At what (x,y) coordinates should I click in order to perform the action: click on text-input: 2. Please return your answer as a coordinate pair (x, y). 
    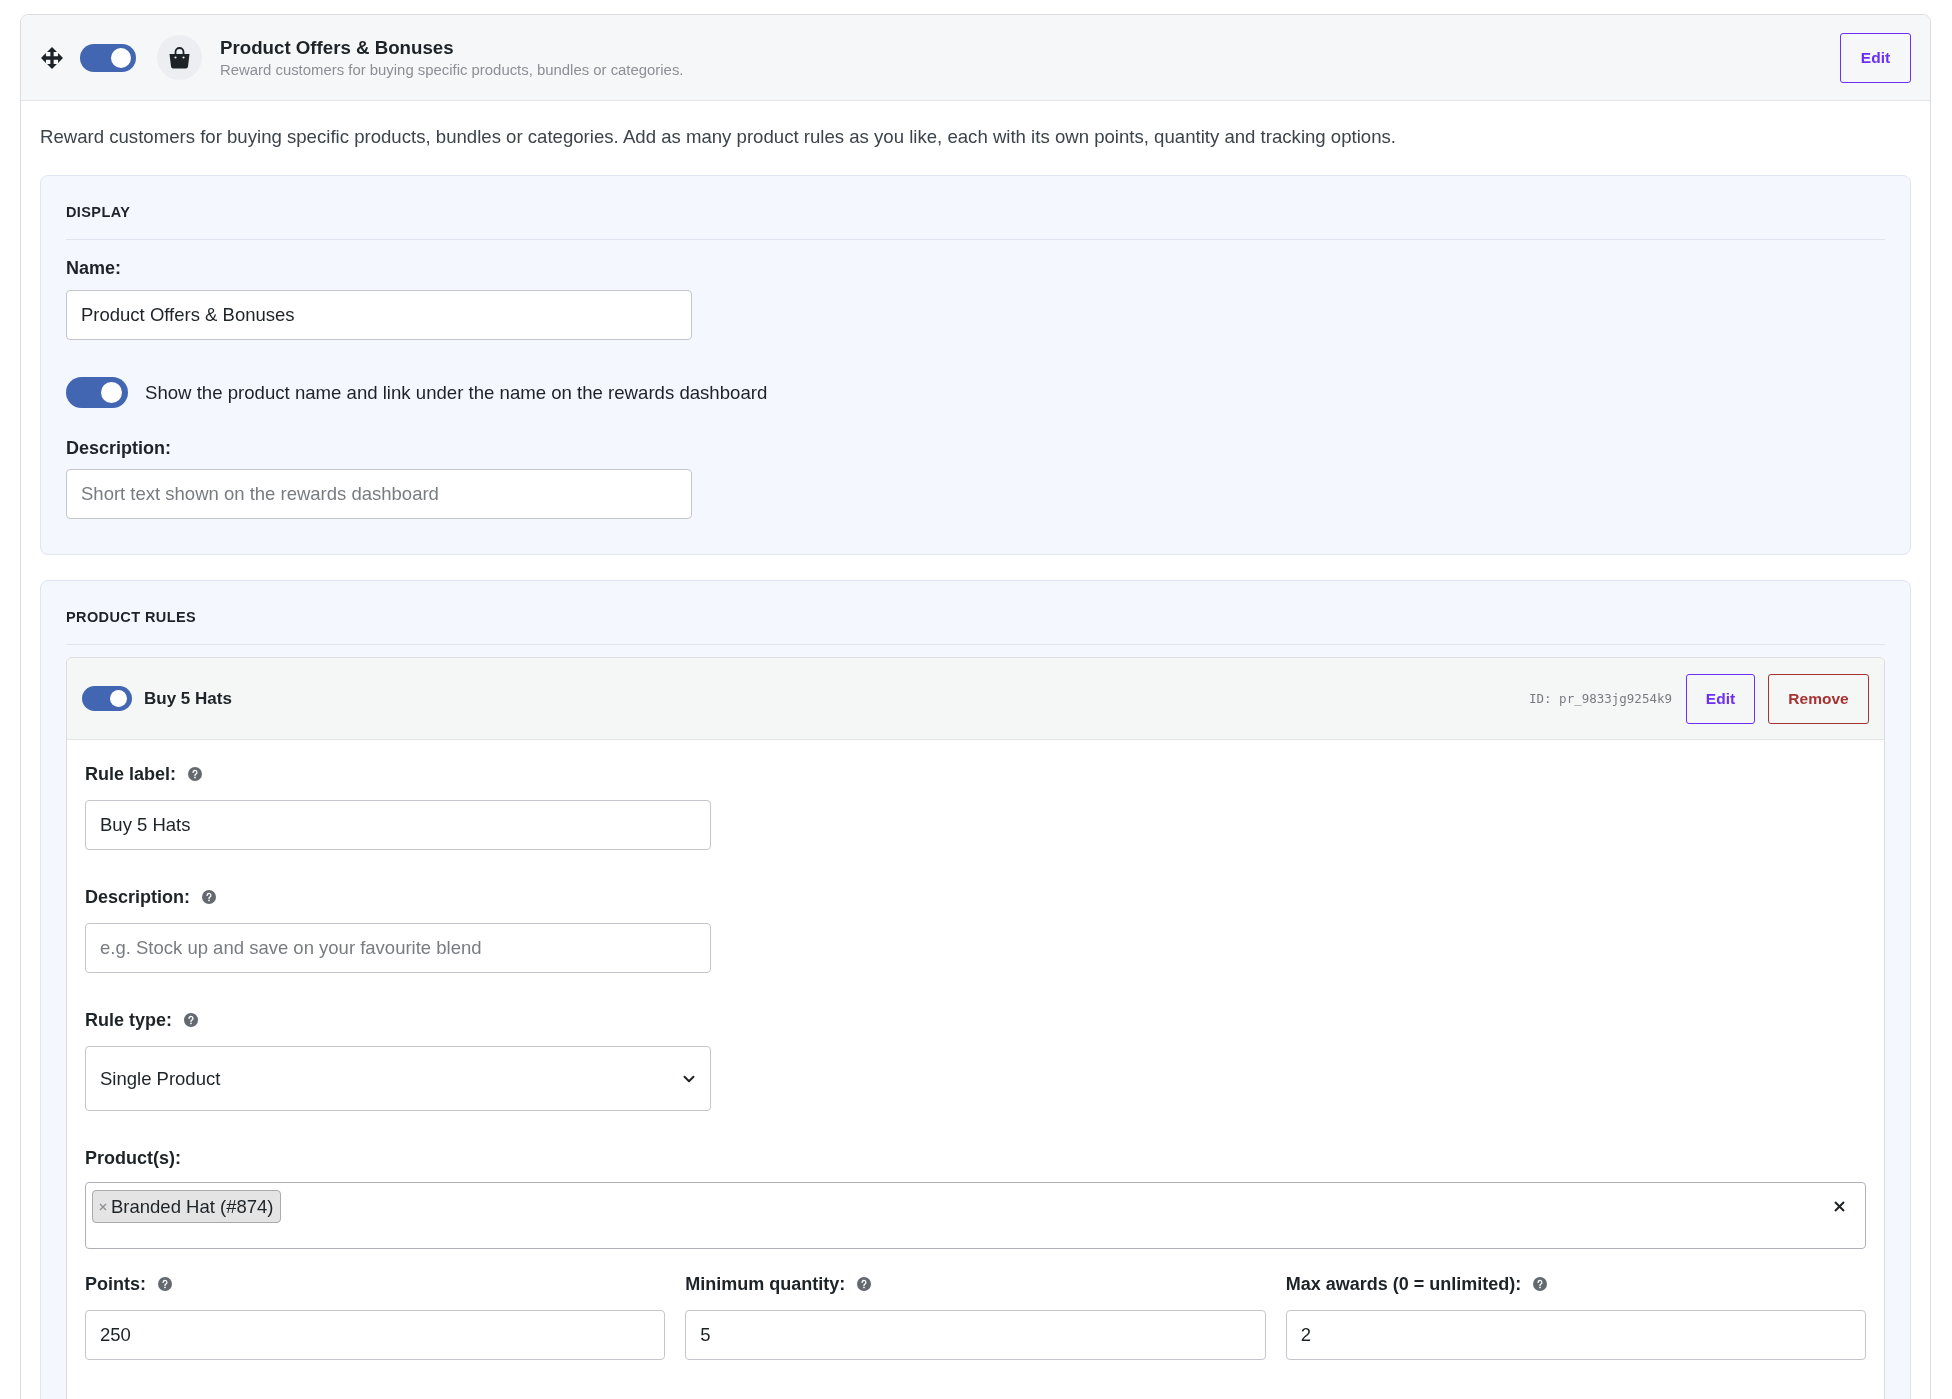
    Looking at the image, I should click on (1575, 1335).